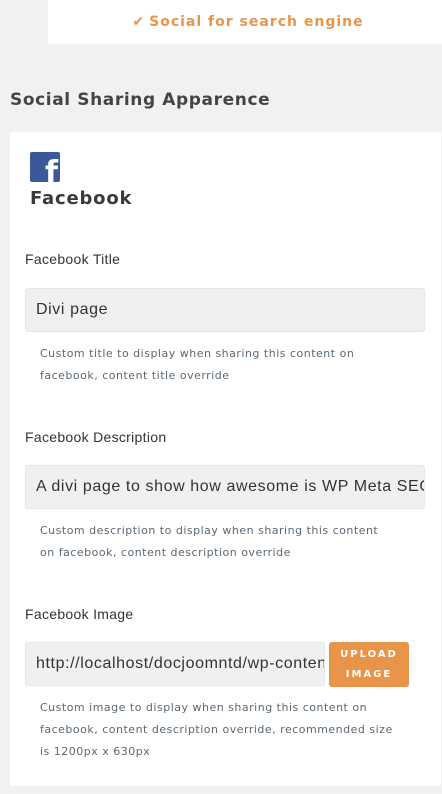 This screenshot has height=794, width=442. Describe the element at coordinates (95, 751) in the screenshot. I see `help-line: is 1200px x 630px` at that location.